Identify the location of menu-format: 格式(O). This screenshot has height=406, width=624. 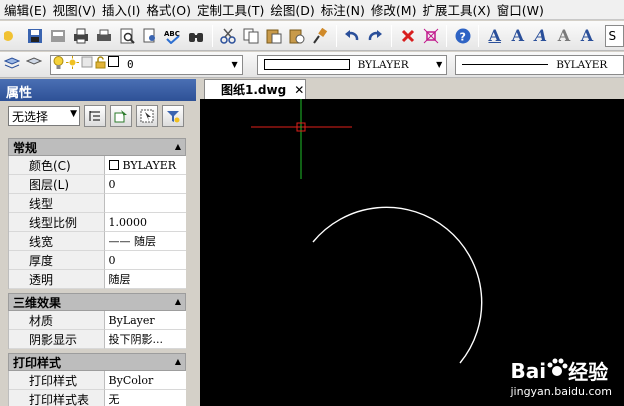
(171, 9).